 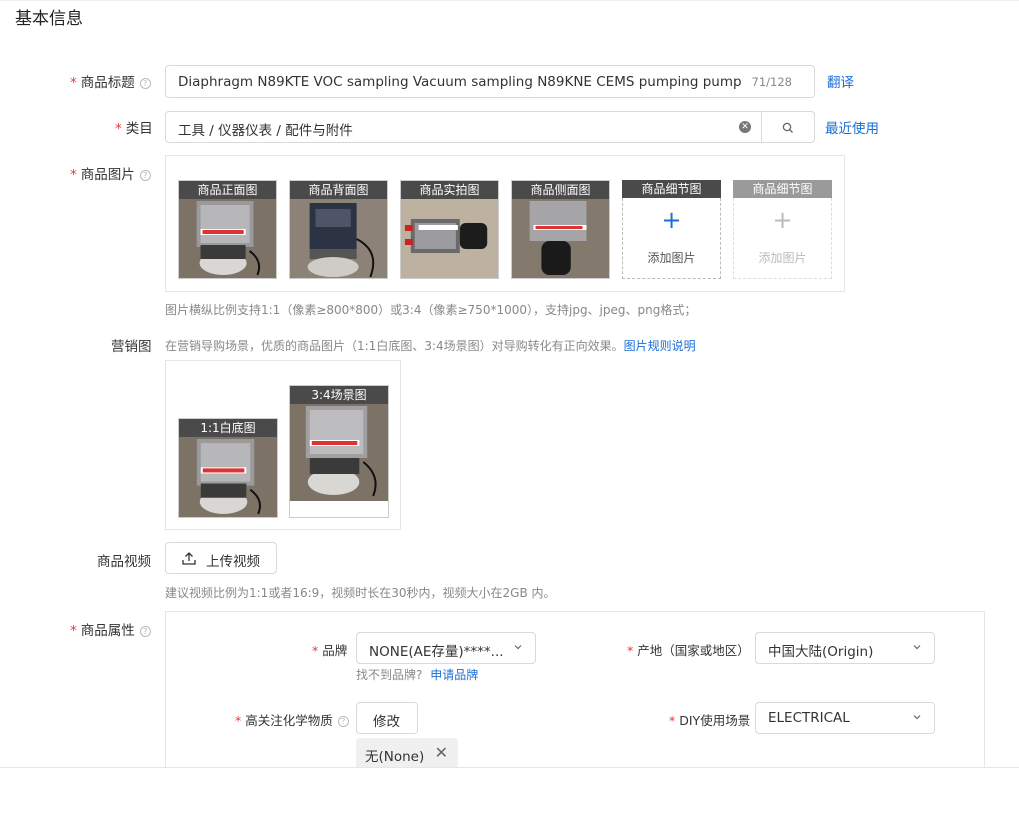 I want to click on translate-link: 翻译, so click(x=840, y=81).